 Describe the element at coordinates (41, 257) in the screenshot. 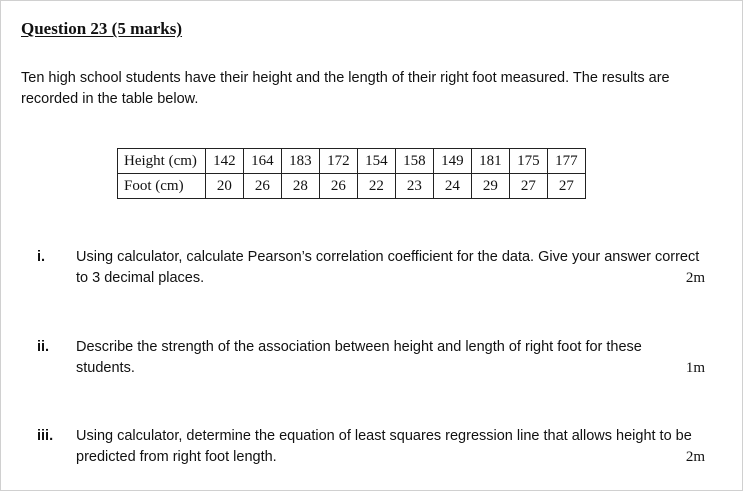

I see `part-numeral: i.` at that location.